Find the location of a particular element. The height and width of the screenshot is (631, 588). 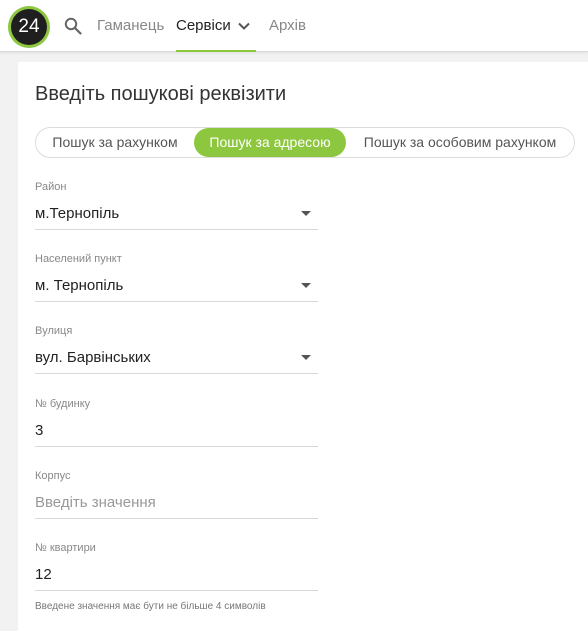

locality-label: Населений пункт is located at coordinates (78, 259).